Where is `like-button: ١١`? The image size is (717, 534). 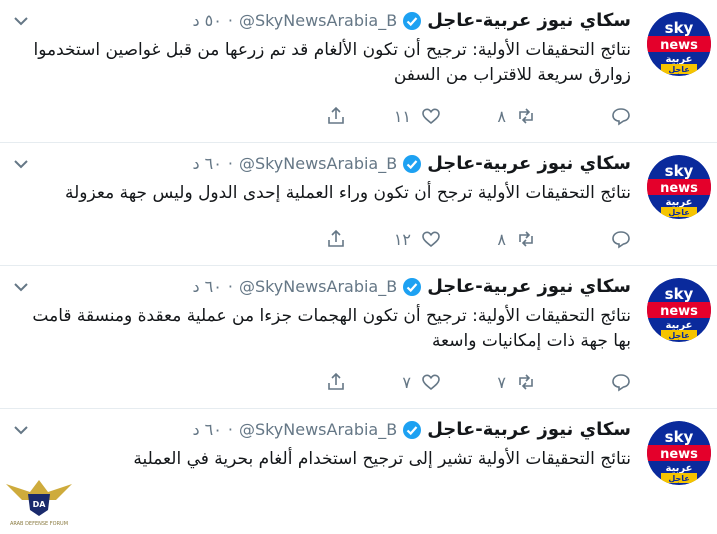
like-button: ١١ is located at coordinates (393, 116).